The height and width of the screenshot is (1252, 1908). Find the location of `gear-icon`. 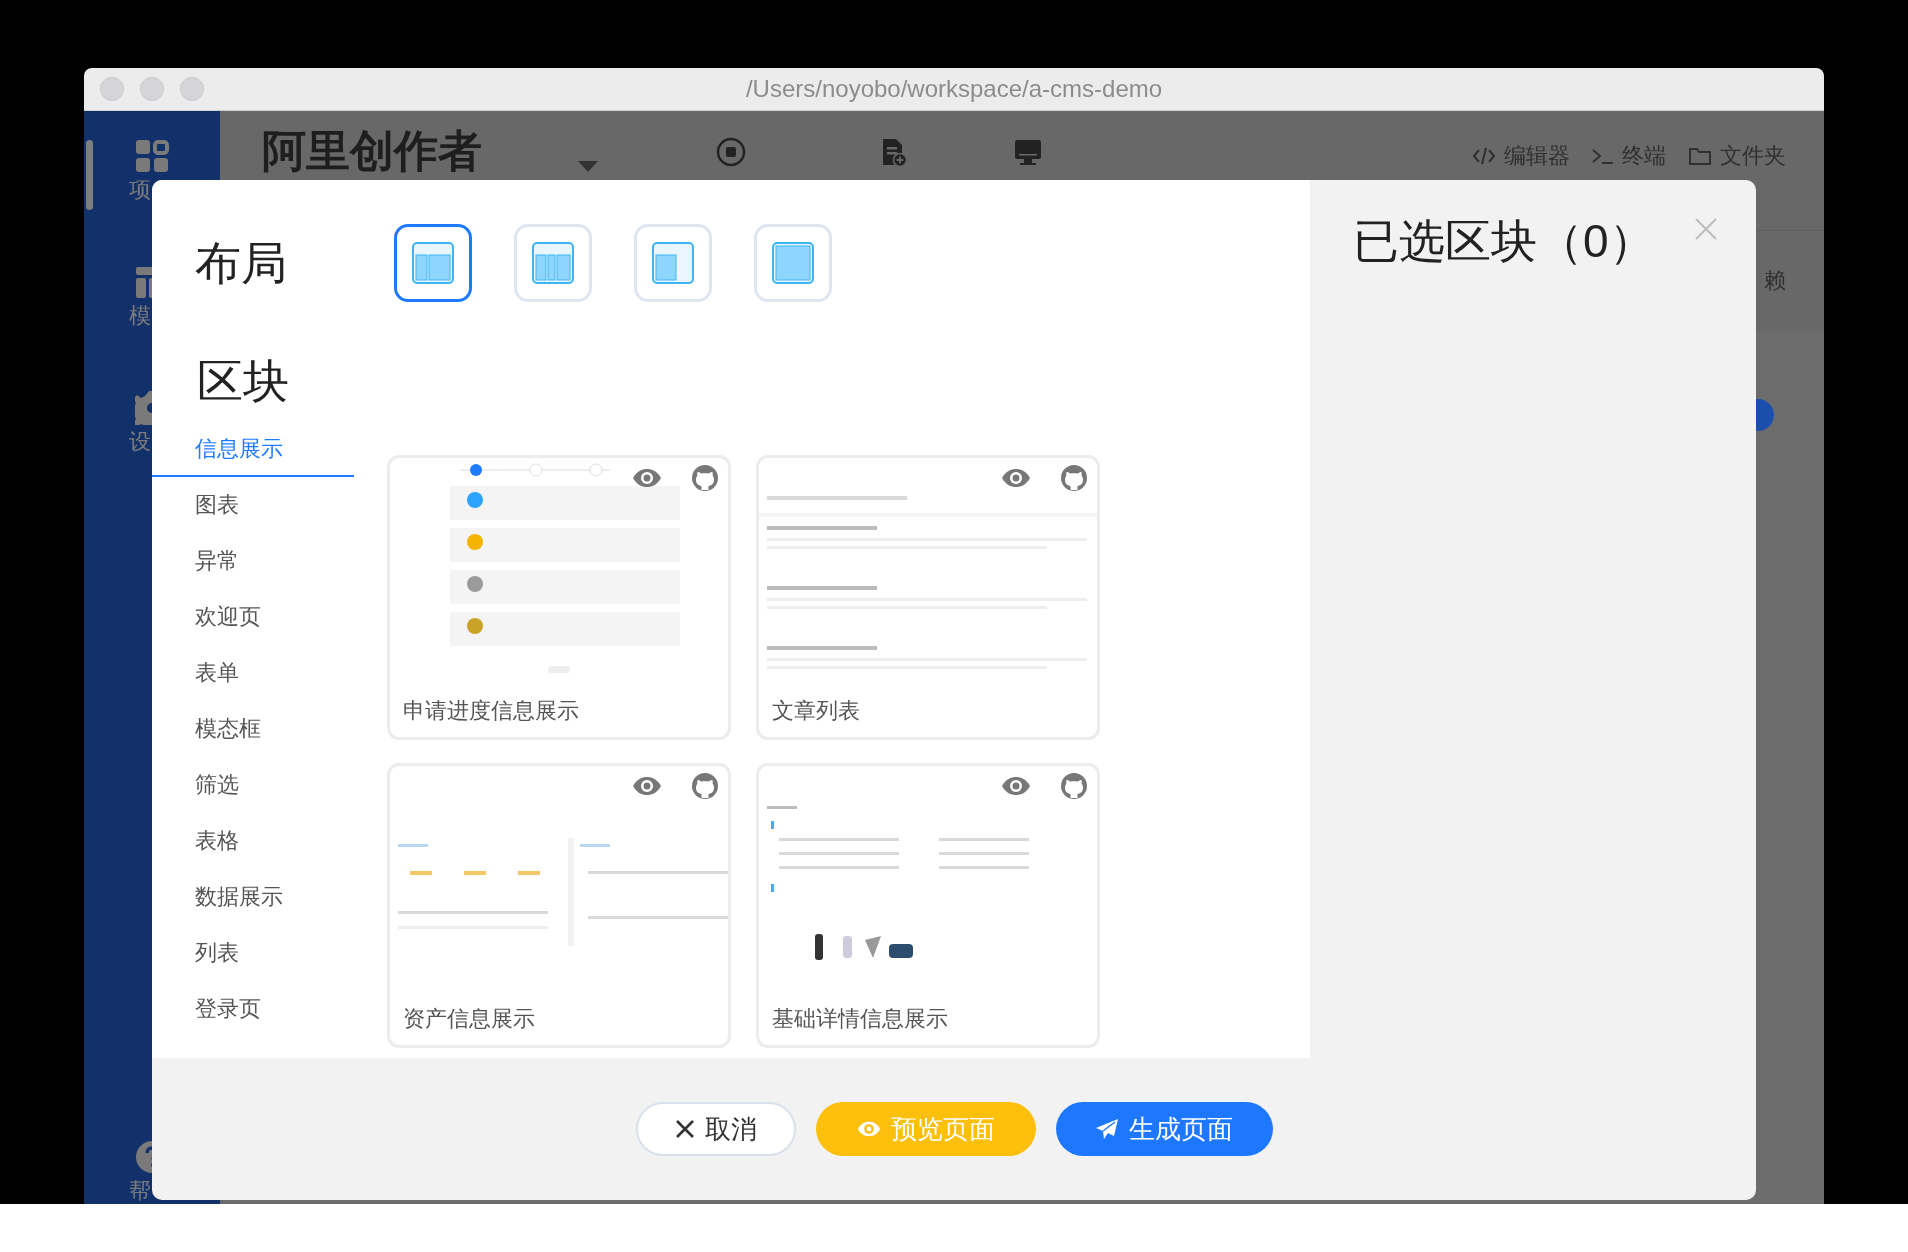

gear-icon is located at coordinates (143, 408).